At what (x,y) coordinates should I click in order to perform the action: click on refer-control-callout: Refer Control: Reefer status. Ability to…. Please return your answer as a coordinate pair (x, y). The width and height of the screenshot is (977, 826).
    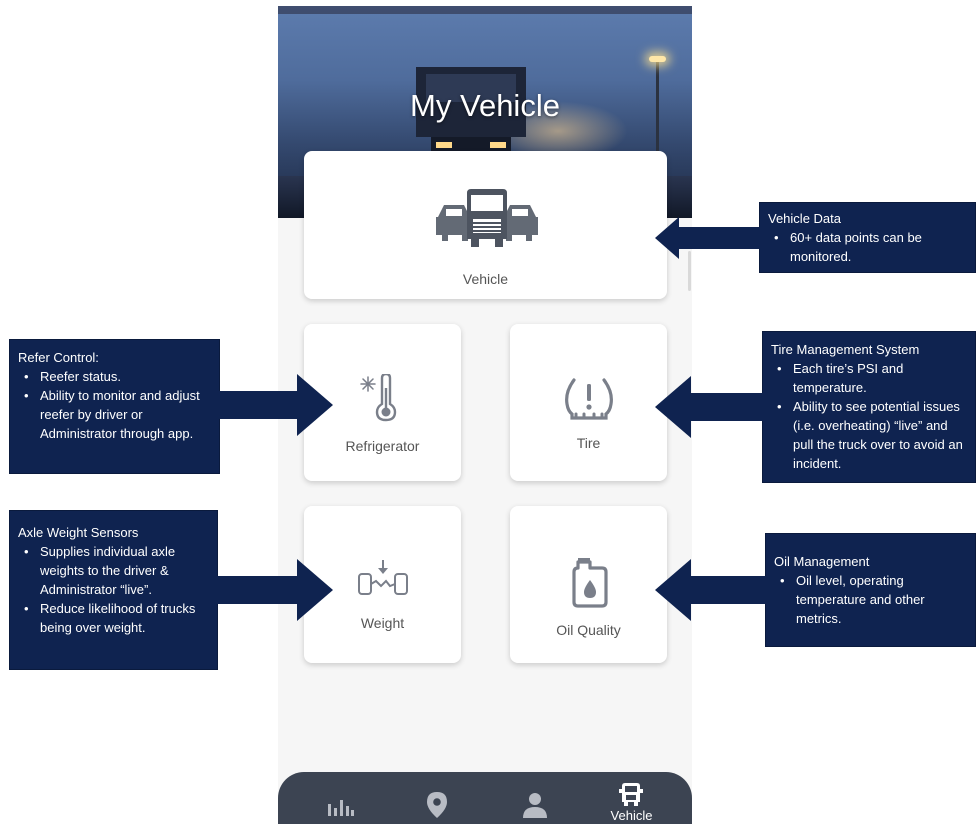
    Looking at the image, I should click on (114, 406).